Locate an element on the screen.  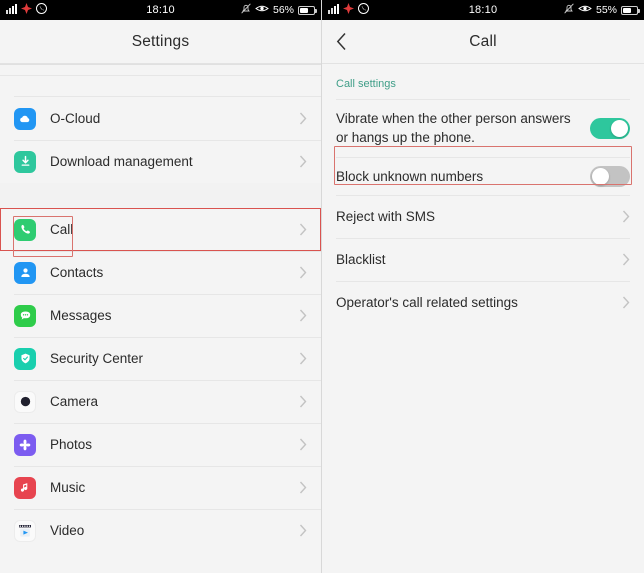
music-icon is located at coordinates (25, 487).